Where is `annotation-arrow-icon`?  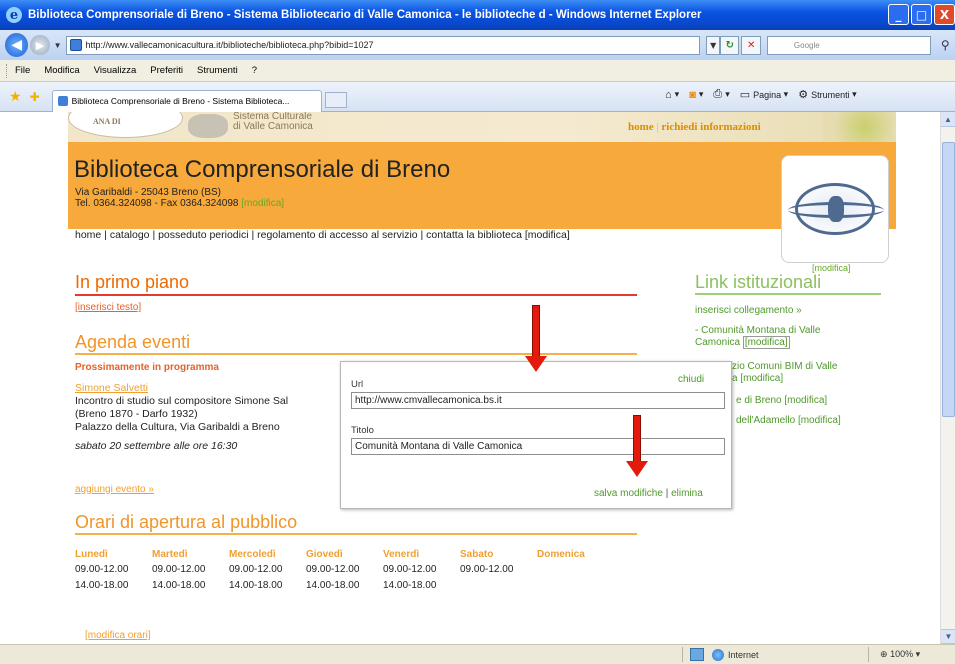 annotation-arrow-icon is located at coordinates (637, 446).